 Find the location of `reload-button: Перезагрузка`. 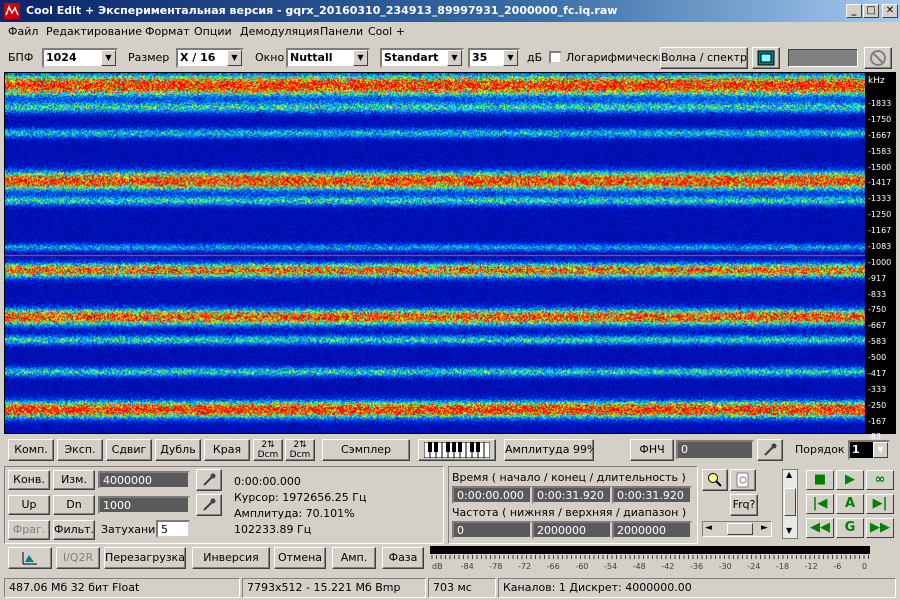

reload-button: Перезагрузка is located at coordinates (145, 558).